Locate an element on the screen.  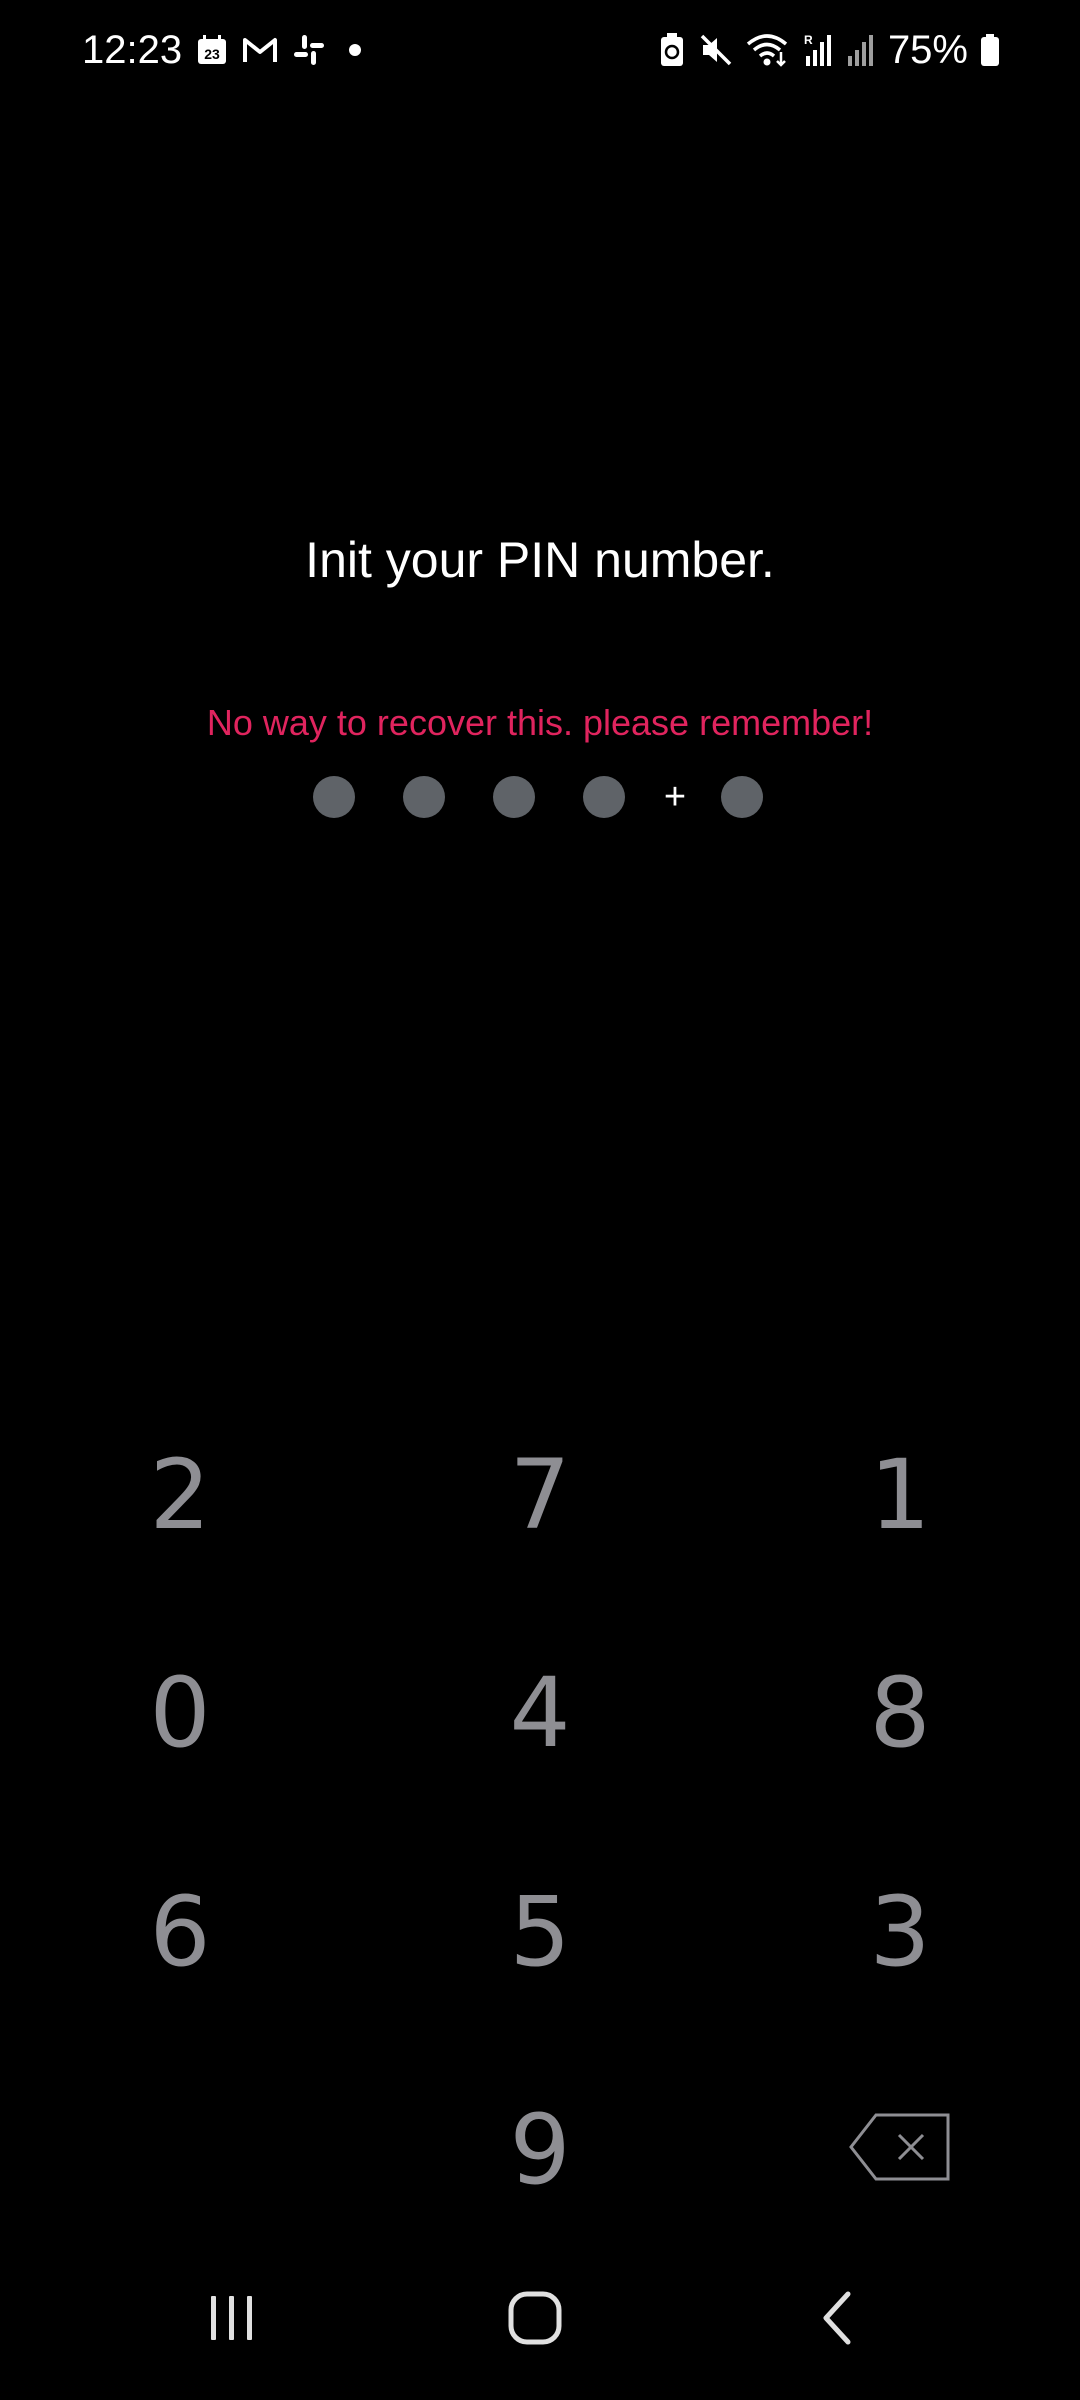
key-4: 4 is located at coordinates (540, 1713).